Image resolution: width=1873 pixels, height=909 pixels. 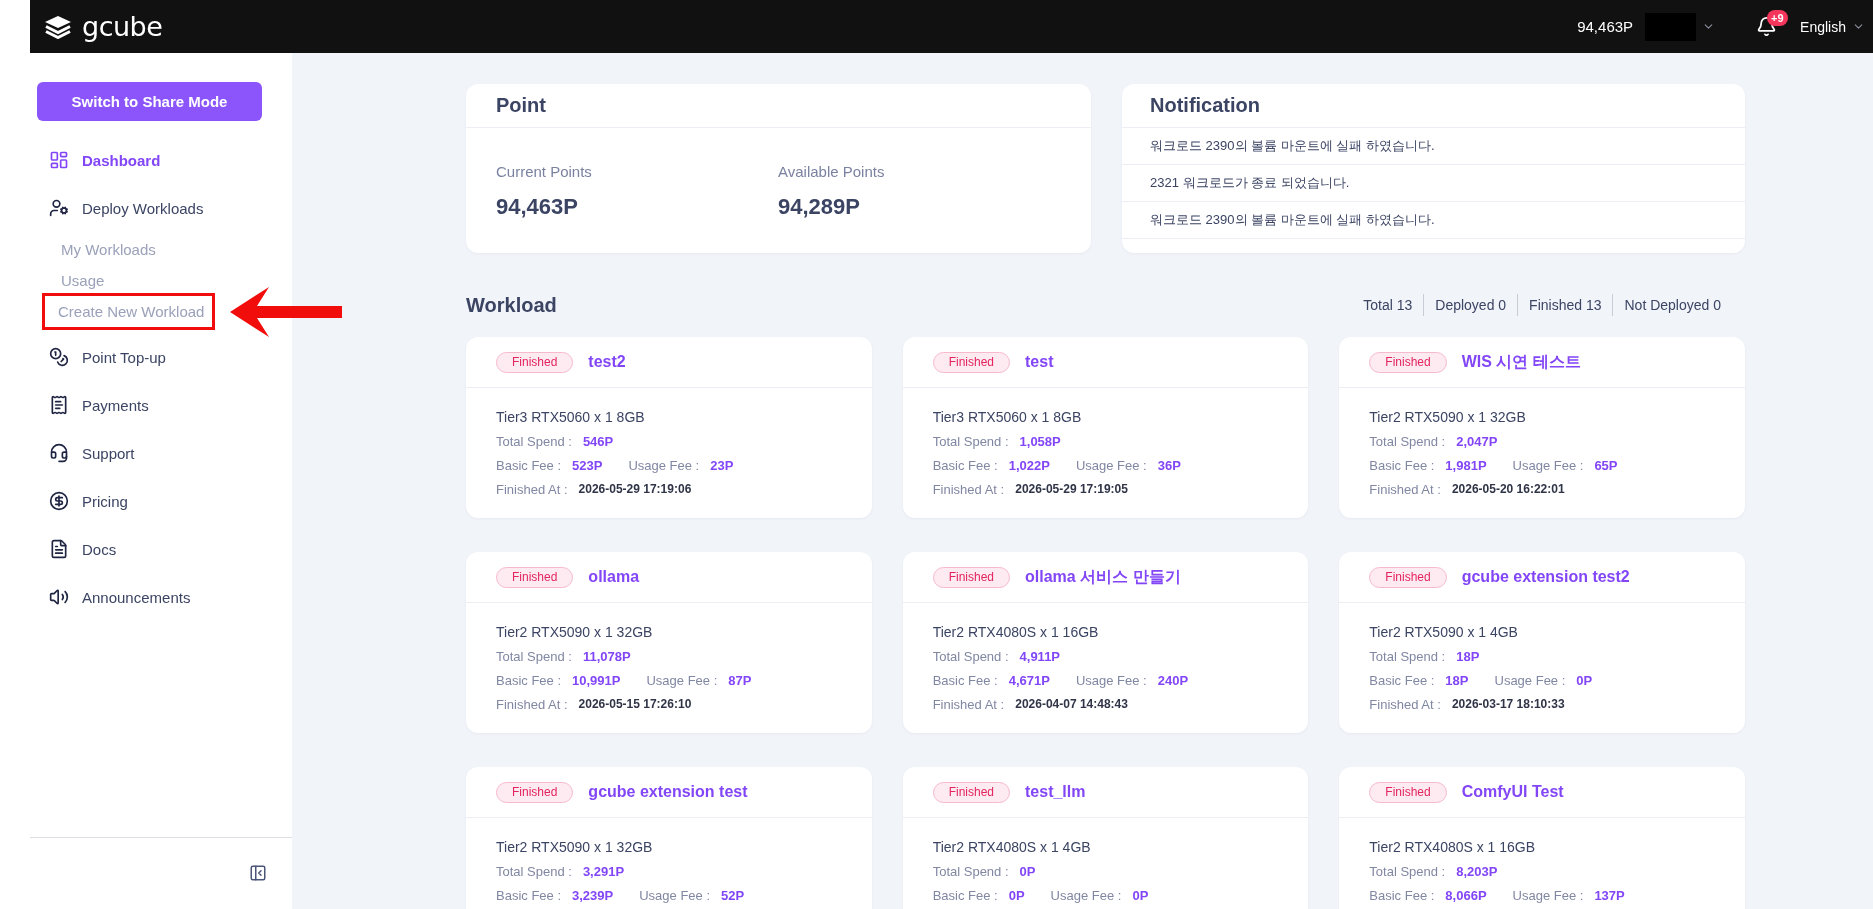 What do you see at coordinates (1545, 577) in the screenshot?
I see `workload-name: gcube extension test2` at bounding box center [1545, 577].